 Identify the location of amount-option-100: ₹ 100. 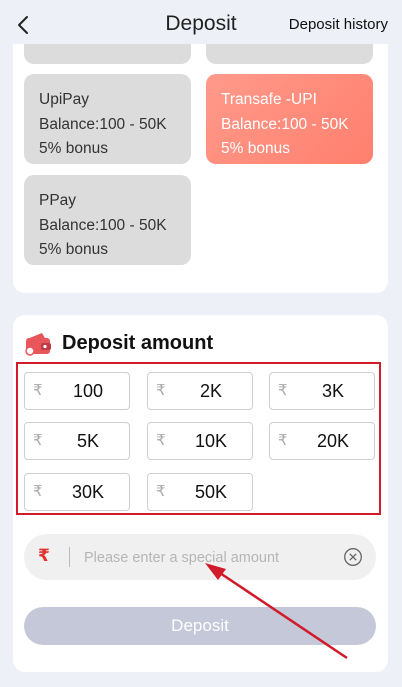
(77, 391).